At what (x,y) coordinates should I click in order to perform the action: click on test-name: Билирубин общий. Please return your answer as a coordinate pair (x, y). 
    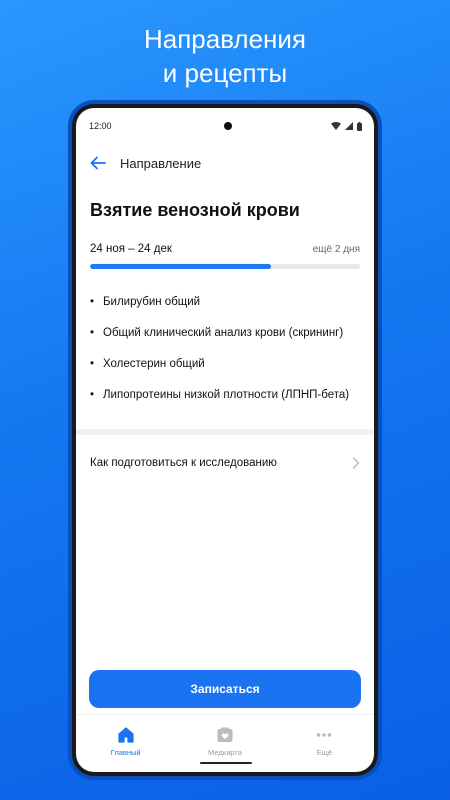
    Looking at the image, I should click on (152, 302).